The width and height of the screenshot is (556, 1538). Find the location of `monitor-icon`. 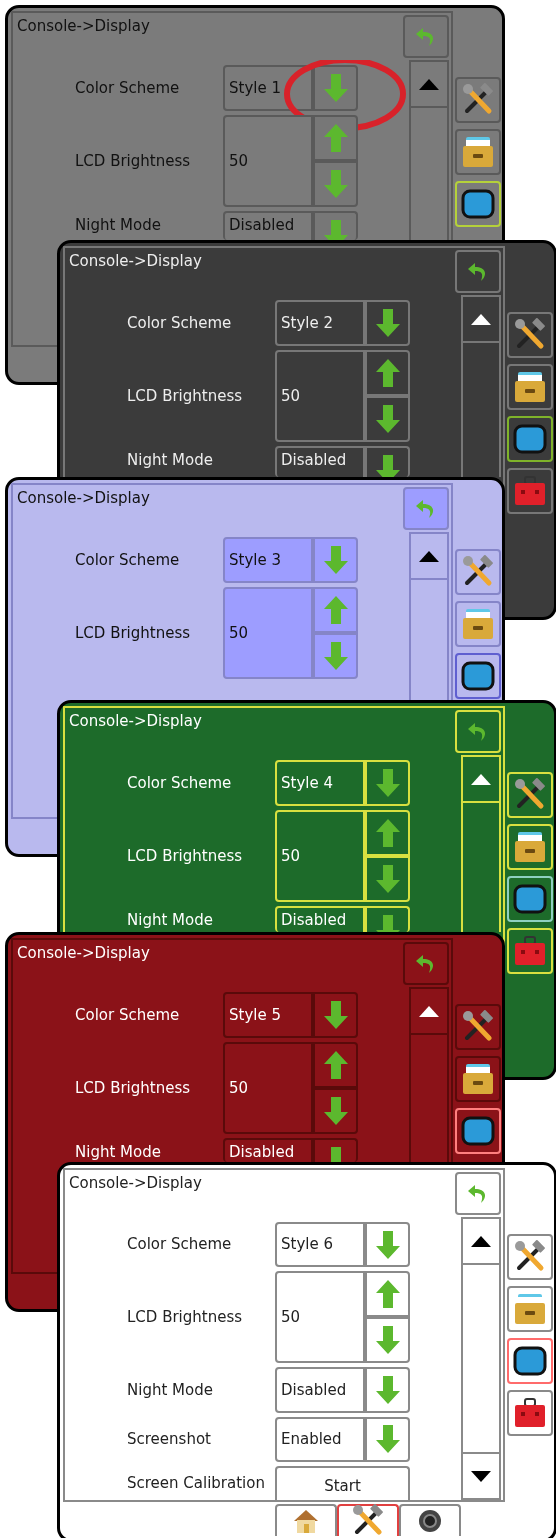

monitor-icon is located at coordinates (478, 1131).